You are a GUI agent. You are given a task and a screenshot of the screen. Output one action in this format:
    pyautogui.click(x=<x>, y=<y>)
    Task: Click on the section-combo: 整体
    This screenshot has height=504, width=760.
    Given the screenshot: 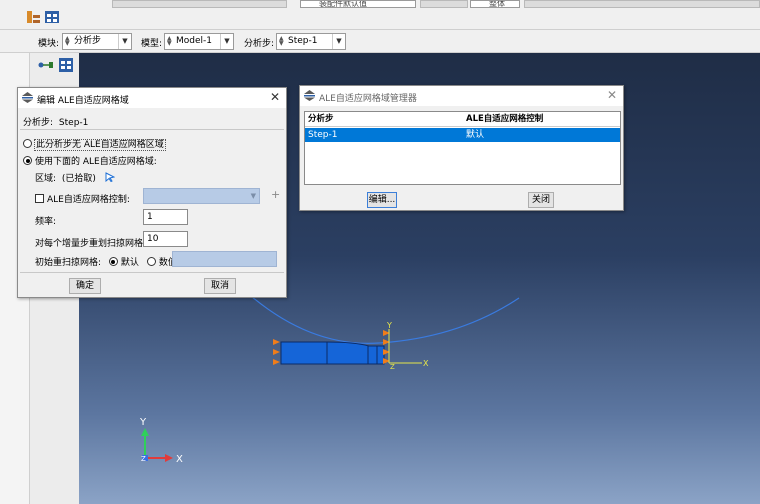 What is the action you would take?
    pyautogui.click(x=495, y=4)
    